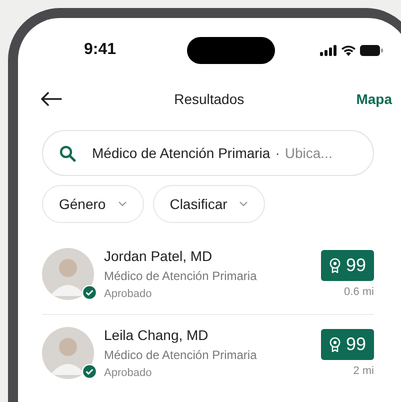 This screenshot has height=402, width=401. Describe the element at coordinates (212, 256) in the screenshot. I see `doctor-name: Jordan Patel, MD` at that location.